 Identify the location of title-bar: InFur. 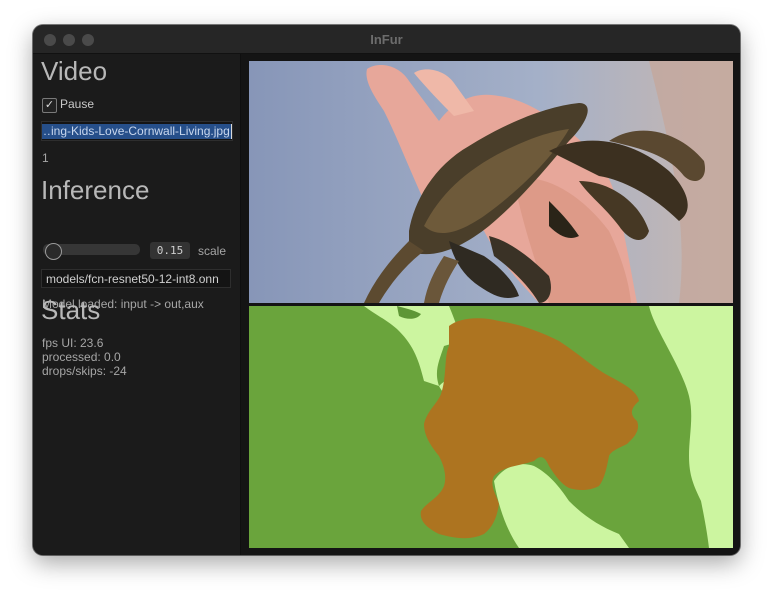
(386, 39).